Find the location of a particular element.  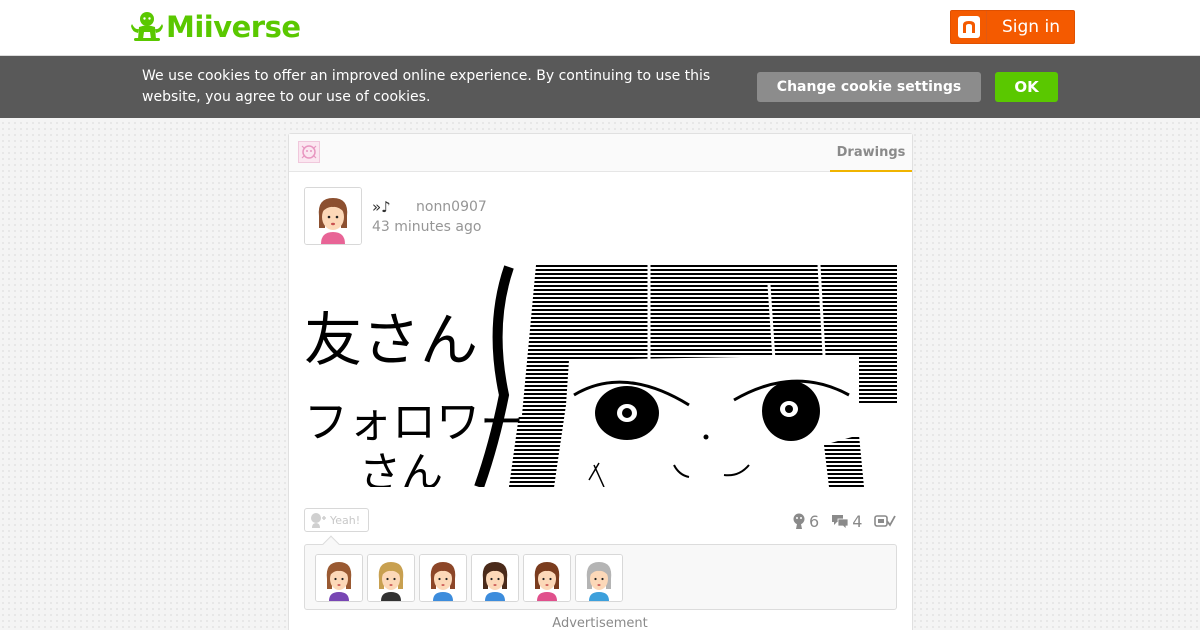

cookie-ok-button: OK is located at coordinates (1026, 87).